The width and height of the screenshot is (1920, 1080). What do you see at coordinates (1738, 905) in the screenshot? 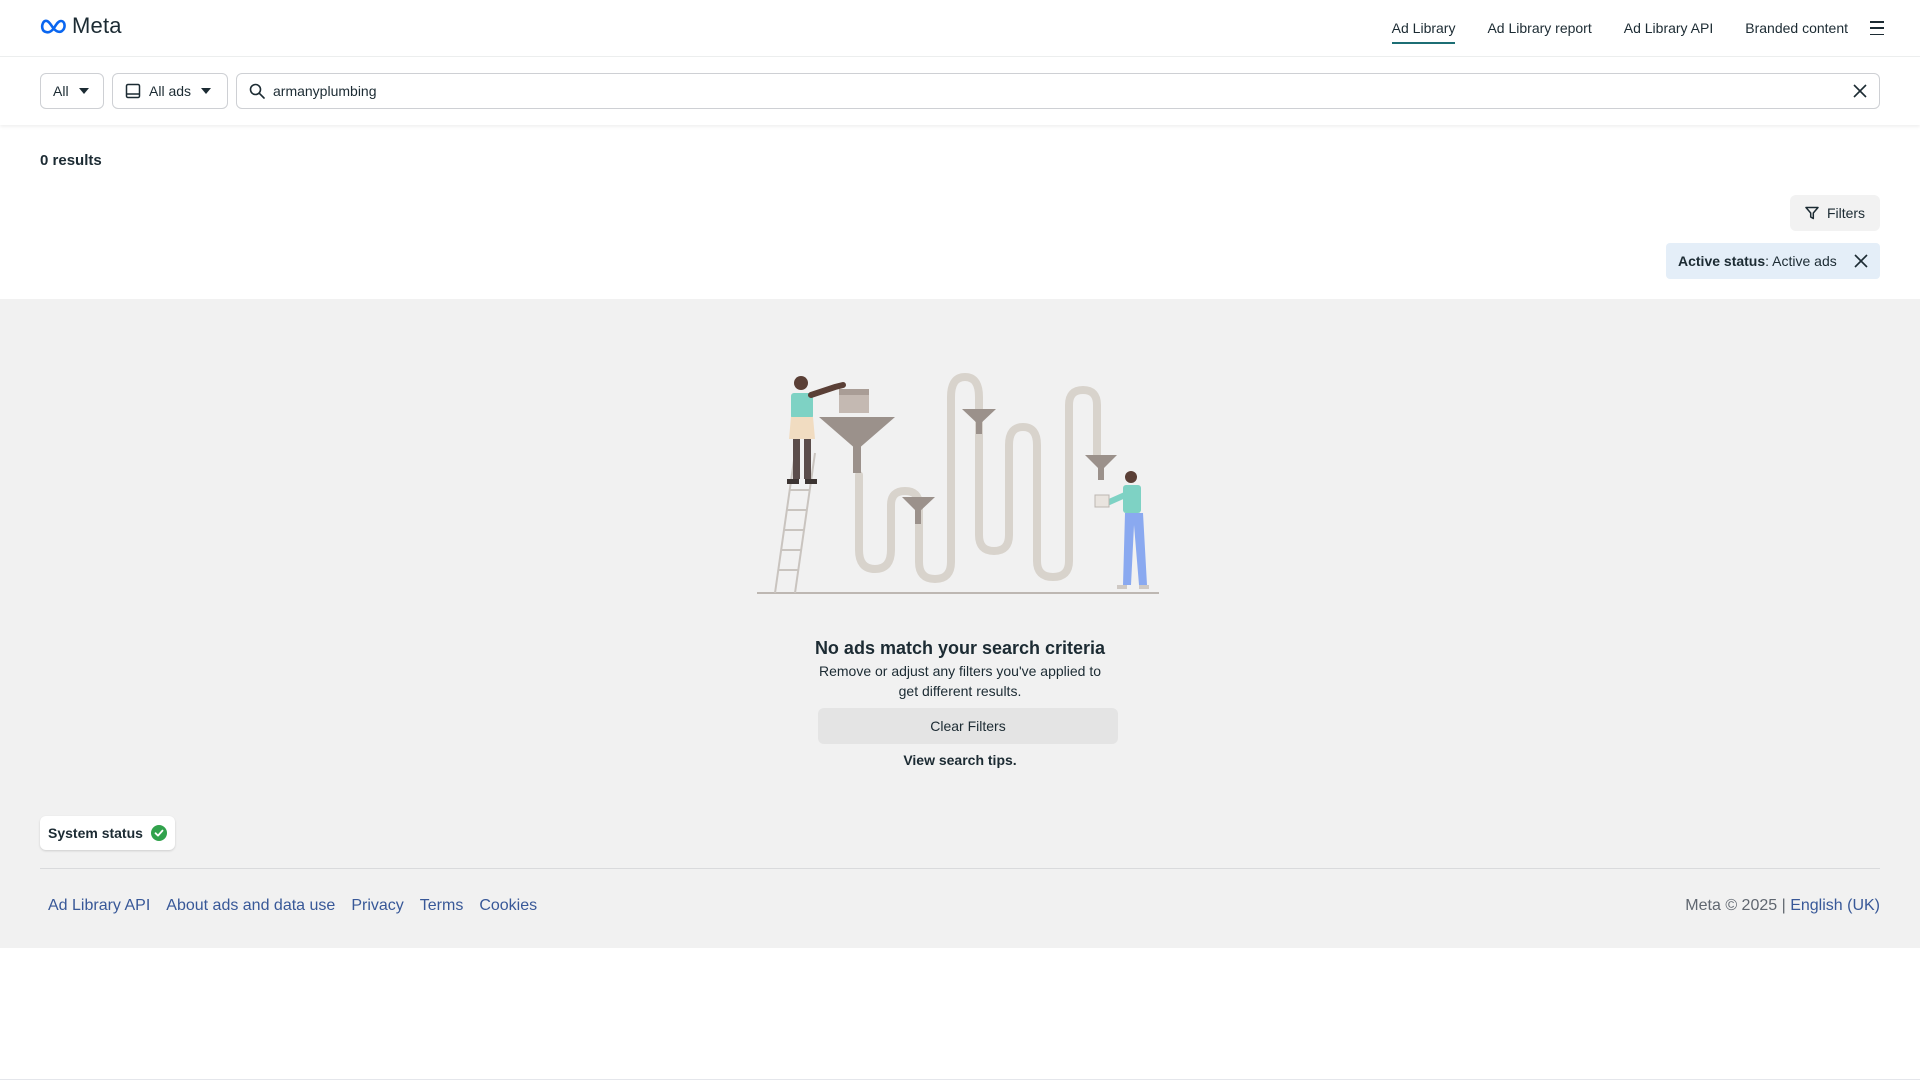
I see `copyright-text: Meta © 2025 |` at bounding box center [1738, 905].